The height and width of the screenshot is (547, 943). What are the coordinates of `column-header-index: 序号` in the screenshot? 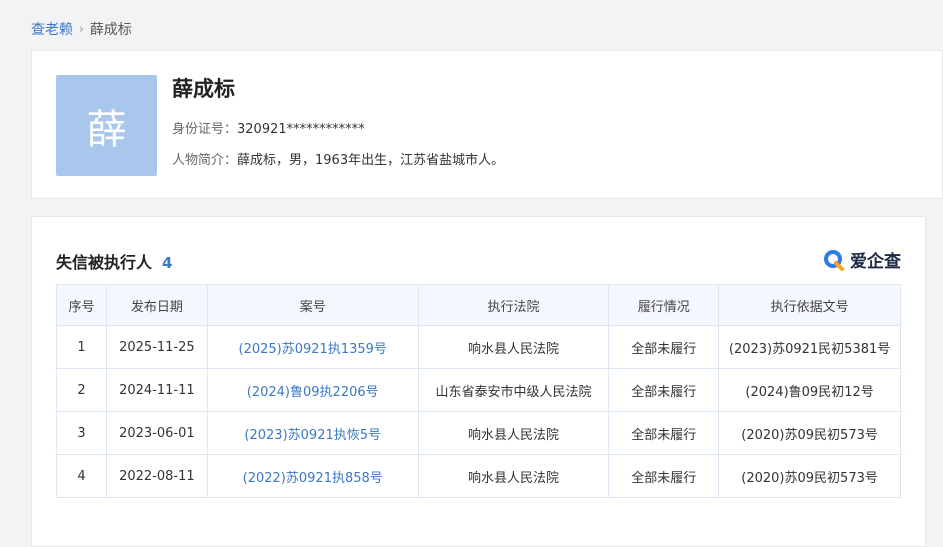 It's located at (81, 305).